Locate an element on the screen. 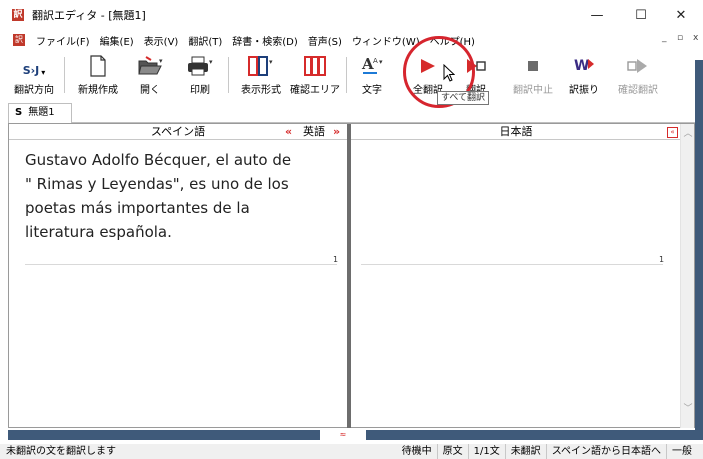 The image size is (703, 459). new-button: 新規作成 is located at coordinates (98, 74).